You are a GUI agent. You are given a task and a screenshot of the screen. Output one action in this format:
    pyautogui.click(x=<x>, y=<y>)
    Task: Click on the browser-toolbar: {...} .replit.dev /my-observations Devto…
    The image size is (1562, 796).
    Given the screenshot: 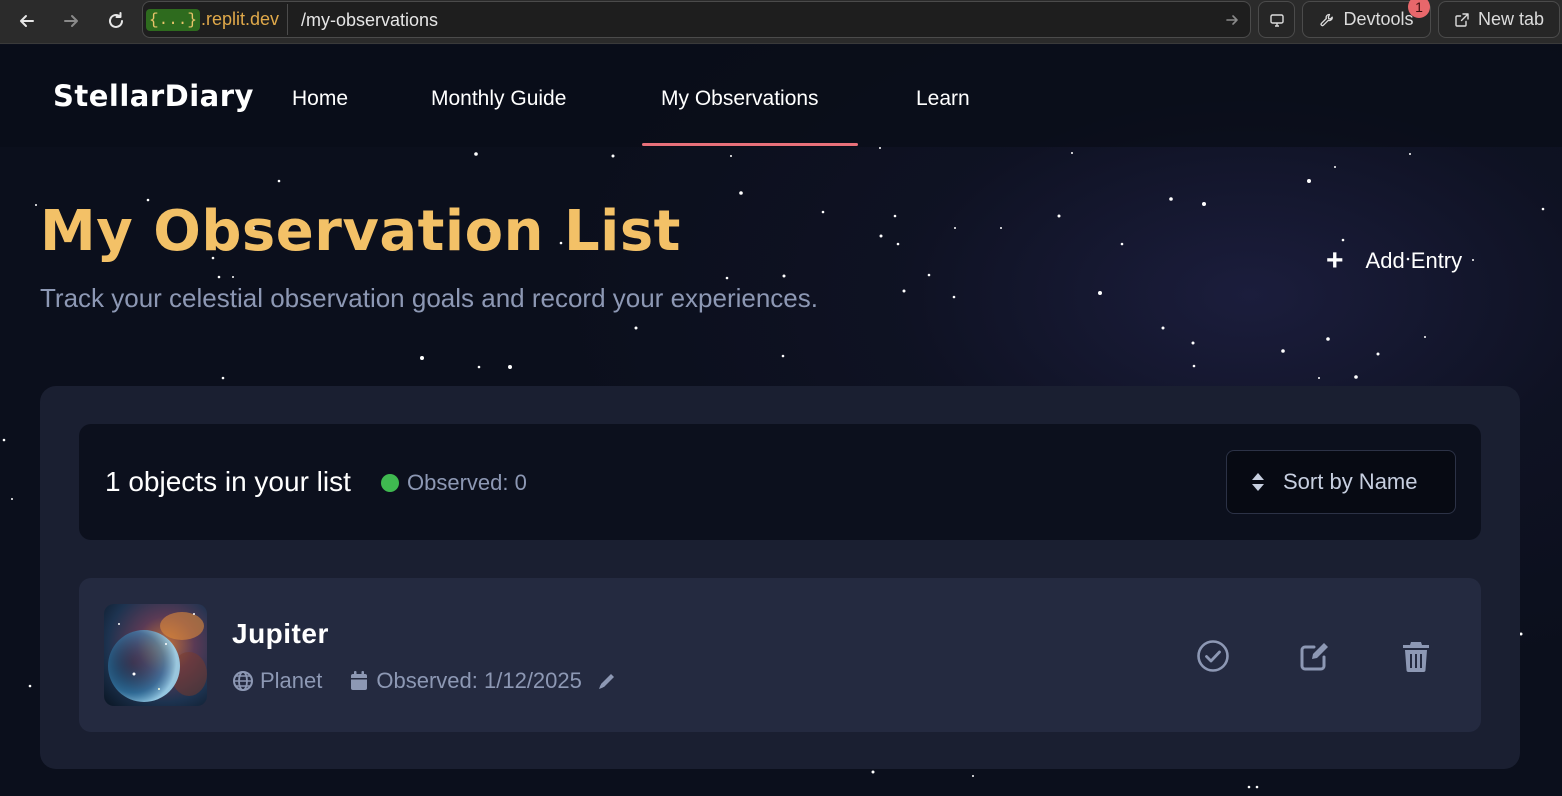 What is the action you would take?
    pyautogui.click(x=781, y=22)
    